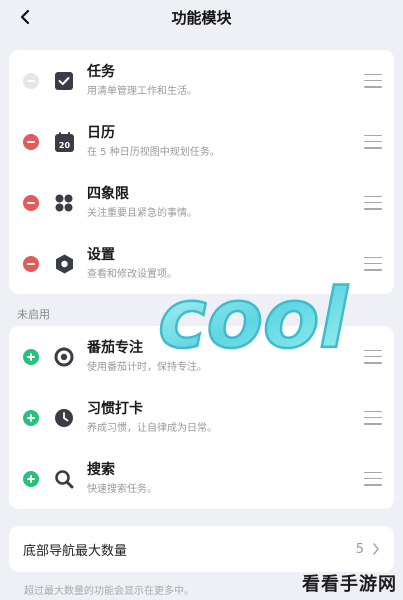  Describe the element at coordinates (122, 489) in the screenshot. I see `module-desc: 快速搜索任务。` at that location.